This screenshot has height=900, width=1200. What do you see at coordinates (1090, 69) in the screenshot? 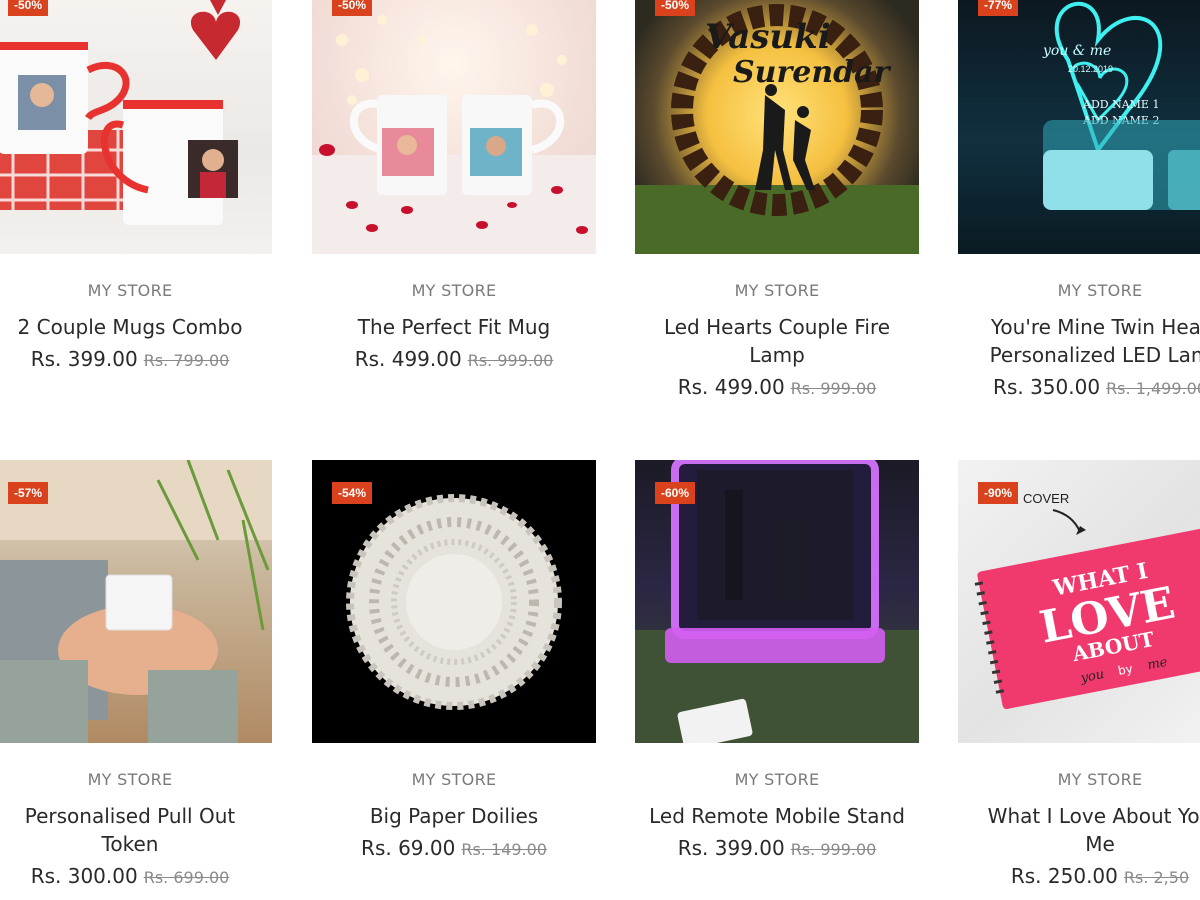
I see `lamp-date: 20.12.2019` at bounding box center [1090, 69].